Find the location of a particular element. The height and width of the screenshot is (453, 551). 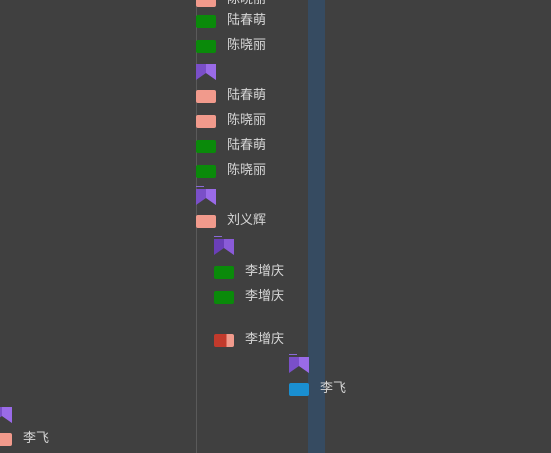

item-label: 刘义辉 is located at coordinates (247, 220).